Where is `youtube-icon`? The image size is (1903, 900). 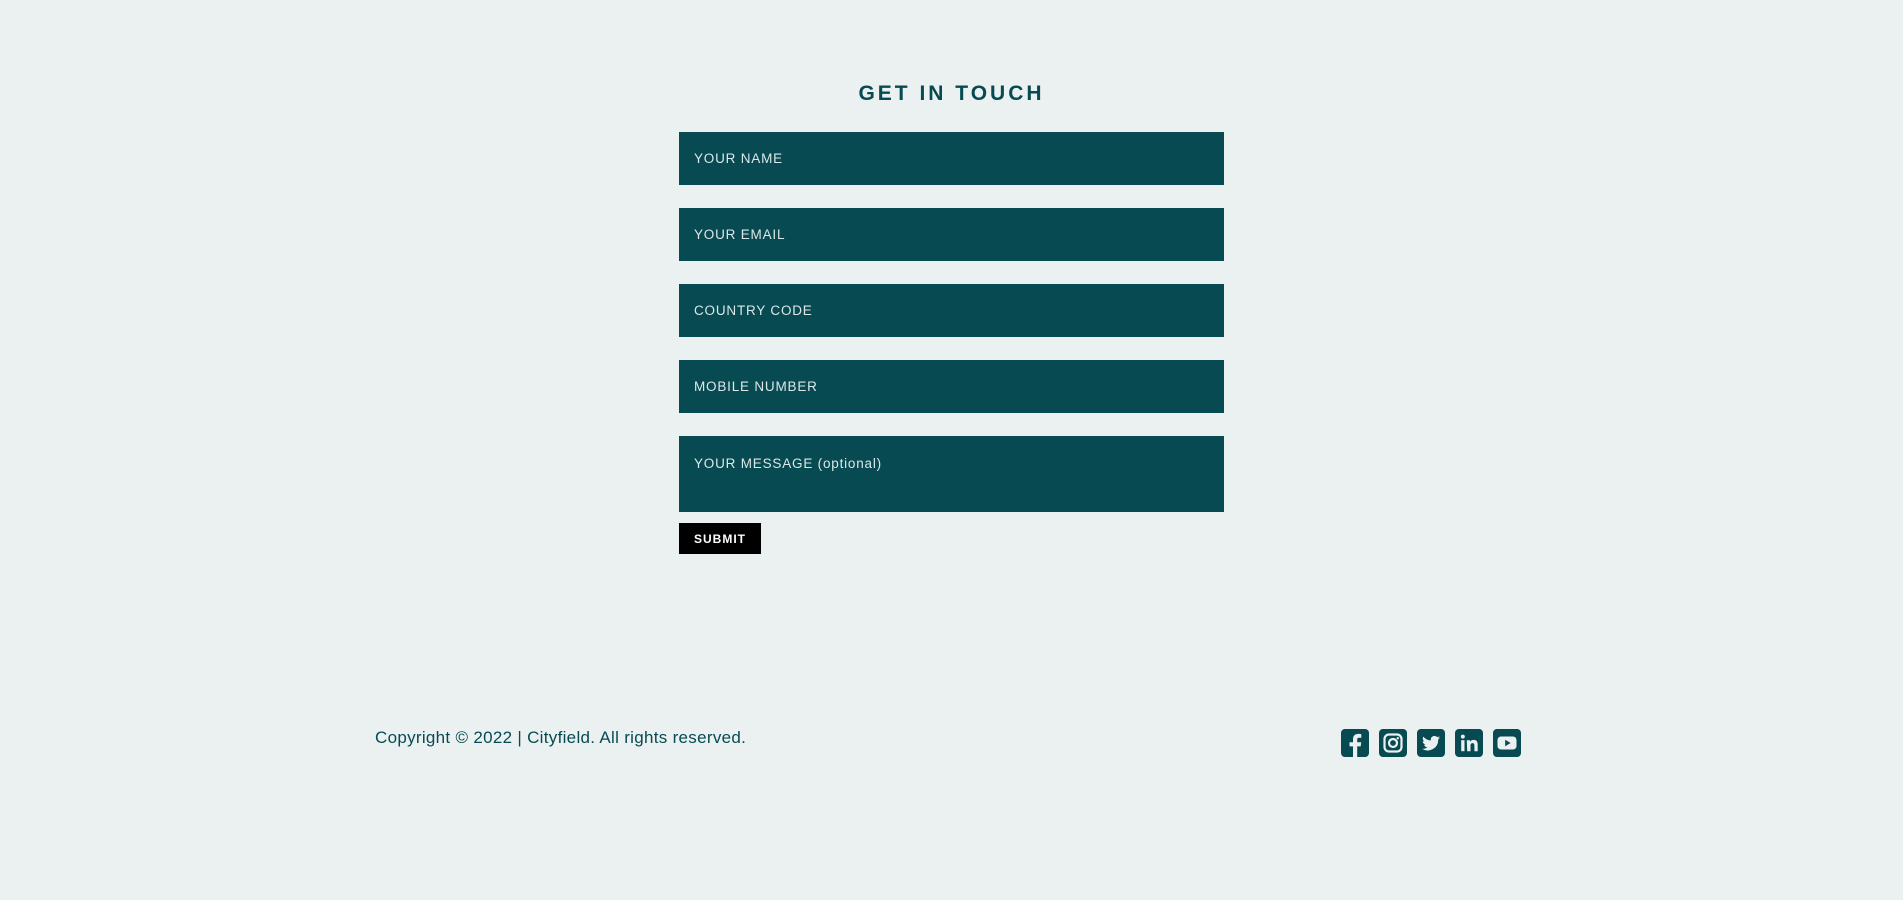
youtube-icon is located at coordinates (1507, 743).